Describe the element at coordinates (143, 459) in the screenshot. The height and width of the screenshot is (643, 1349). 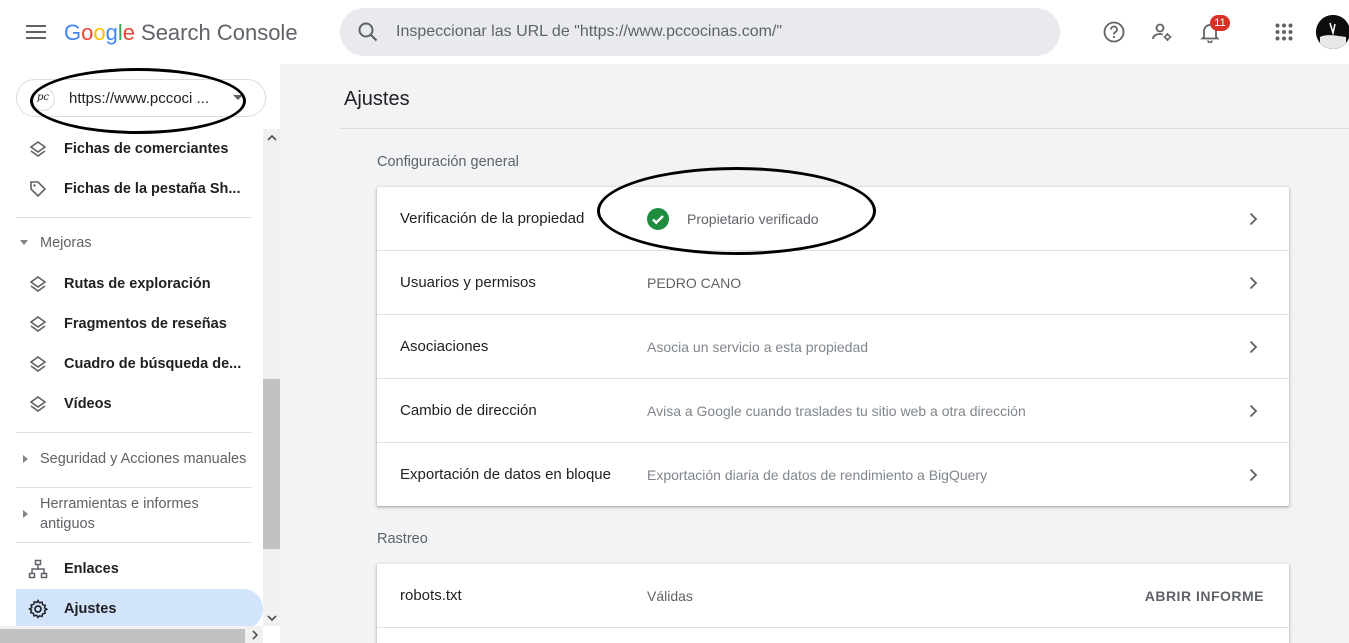
I see `section-label: Seguridad y Acciones manuales` at that location.